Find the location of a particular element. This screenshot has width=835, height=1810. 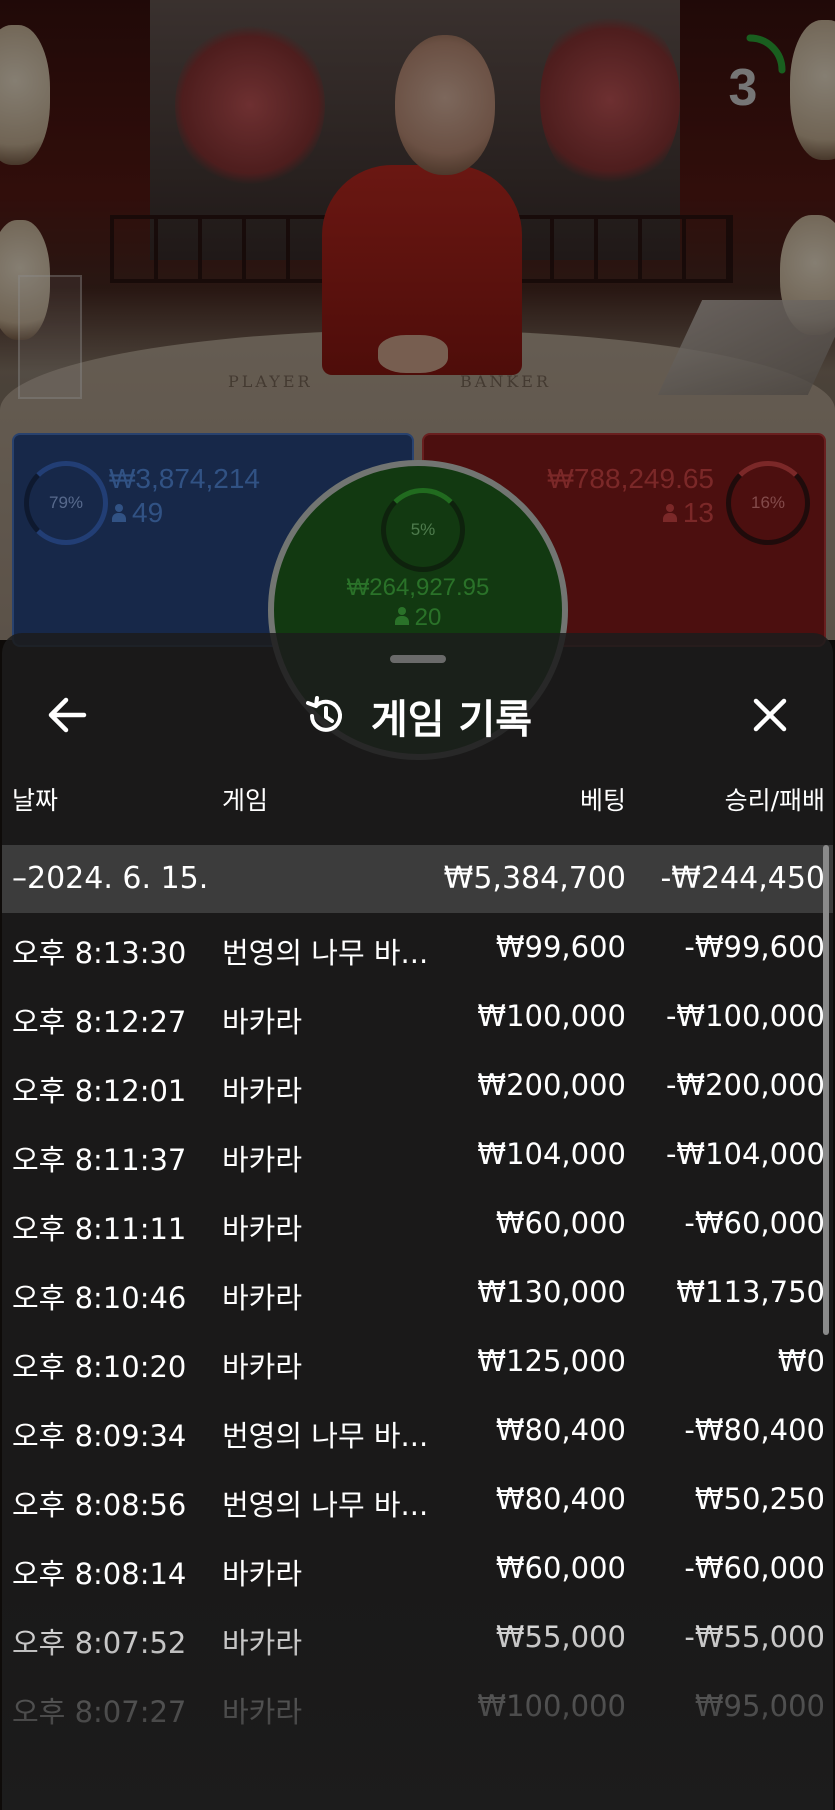

table-row: 오후 8:12:01 바카라 ₩200,000 -₩200,000 is located at coordinates (417, 1086).